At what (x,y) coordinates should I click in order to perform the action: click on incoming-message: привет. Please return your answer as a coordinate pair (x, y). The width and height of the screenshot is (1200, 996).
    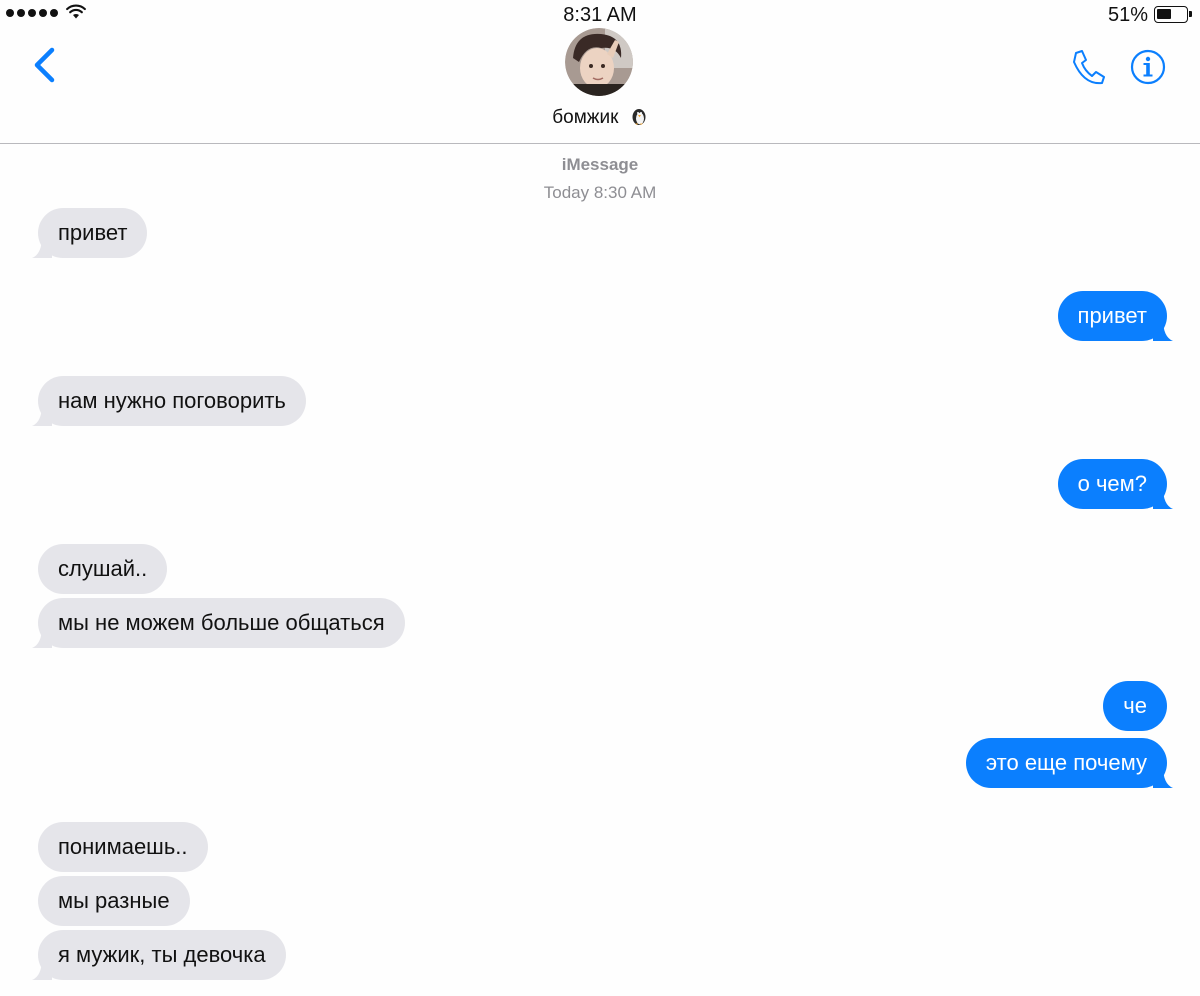
    Looking at the image, I should click on (90, 233).